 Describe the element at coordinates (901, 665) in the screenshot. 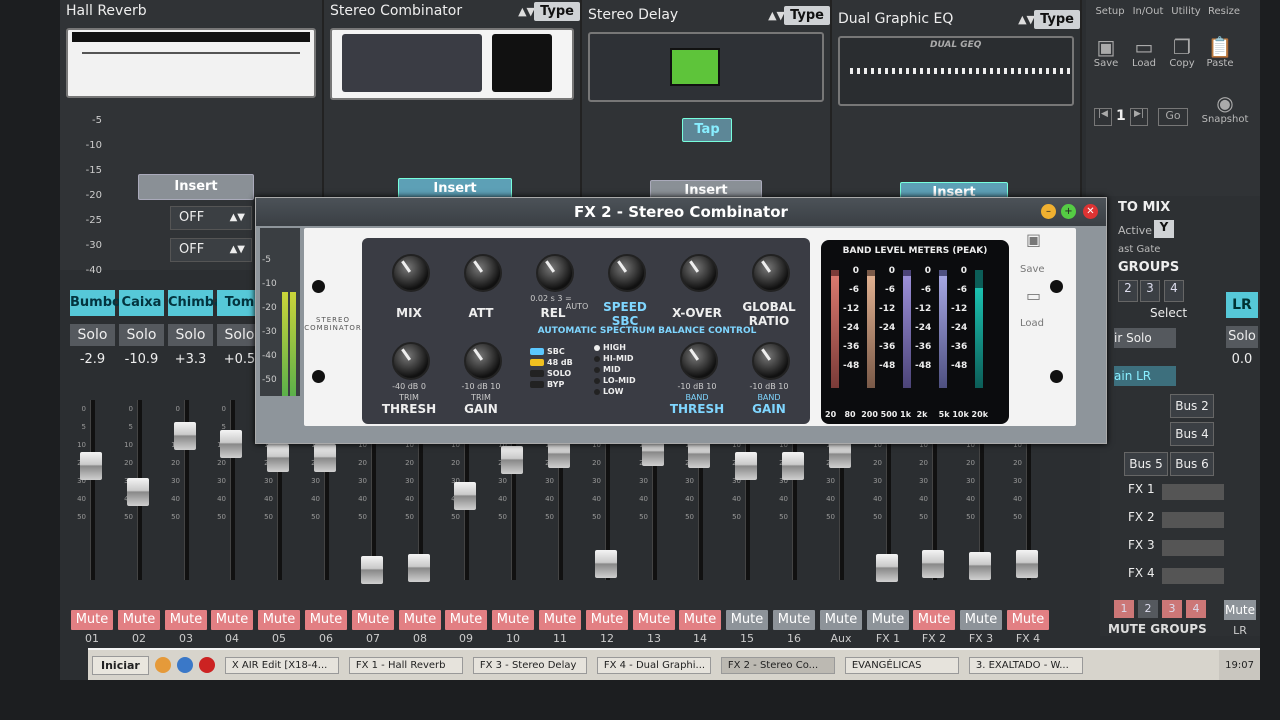

I see `task-evangelicas: EVANGÉLICAS` at that location.